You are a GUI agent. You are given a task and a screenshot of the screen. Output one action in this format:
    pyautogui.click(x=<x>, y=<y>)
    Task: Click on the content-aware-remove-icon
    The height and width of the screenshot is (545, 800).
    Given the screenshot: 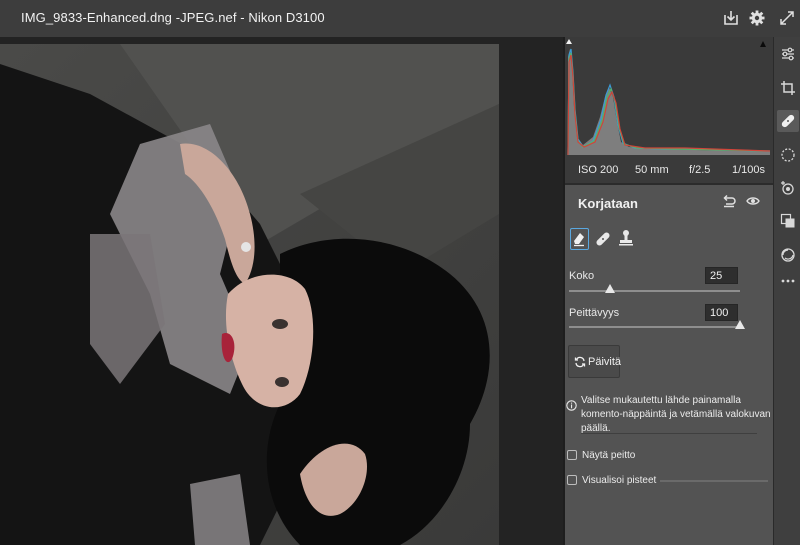 What is the action you would take?
    pyautogui.click(x=579, y=240)
    